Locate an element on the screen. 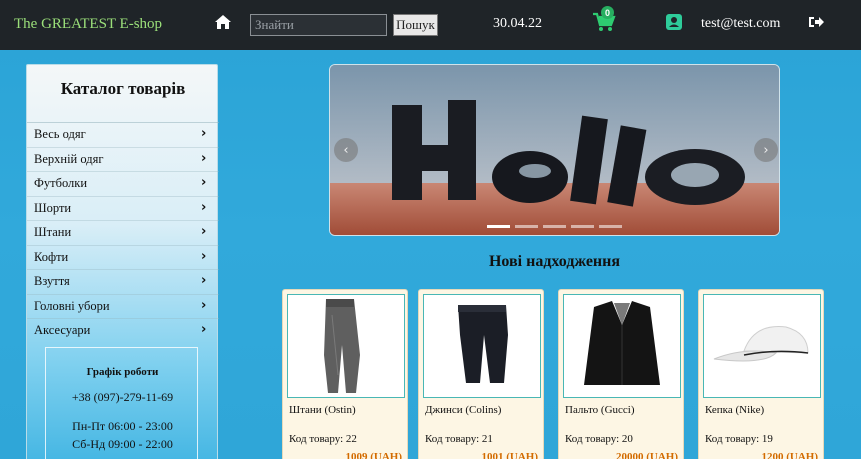 The width and height of the screenshot is (861, 459). product-card: Кепка (Nike) Код товару: 19 1200 (UAH) is located at coordinates (761, 374).